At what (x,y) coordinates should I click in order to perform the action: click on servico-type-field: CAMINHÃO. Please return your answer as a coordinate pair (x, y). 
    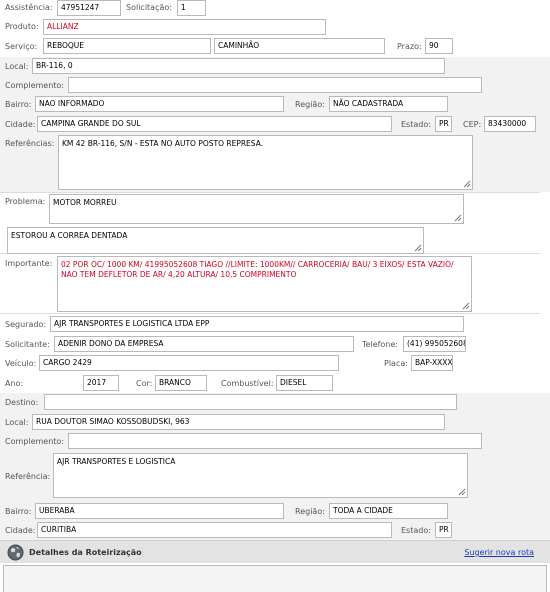
    Looking at the image, I should click on (299, 46).